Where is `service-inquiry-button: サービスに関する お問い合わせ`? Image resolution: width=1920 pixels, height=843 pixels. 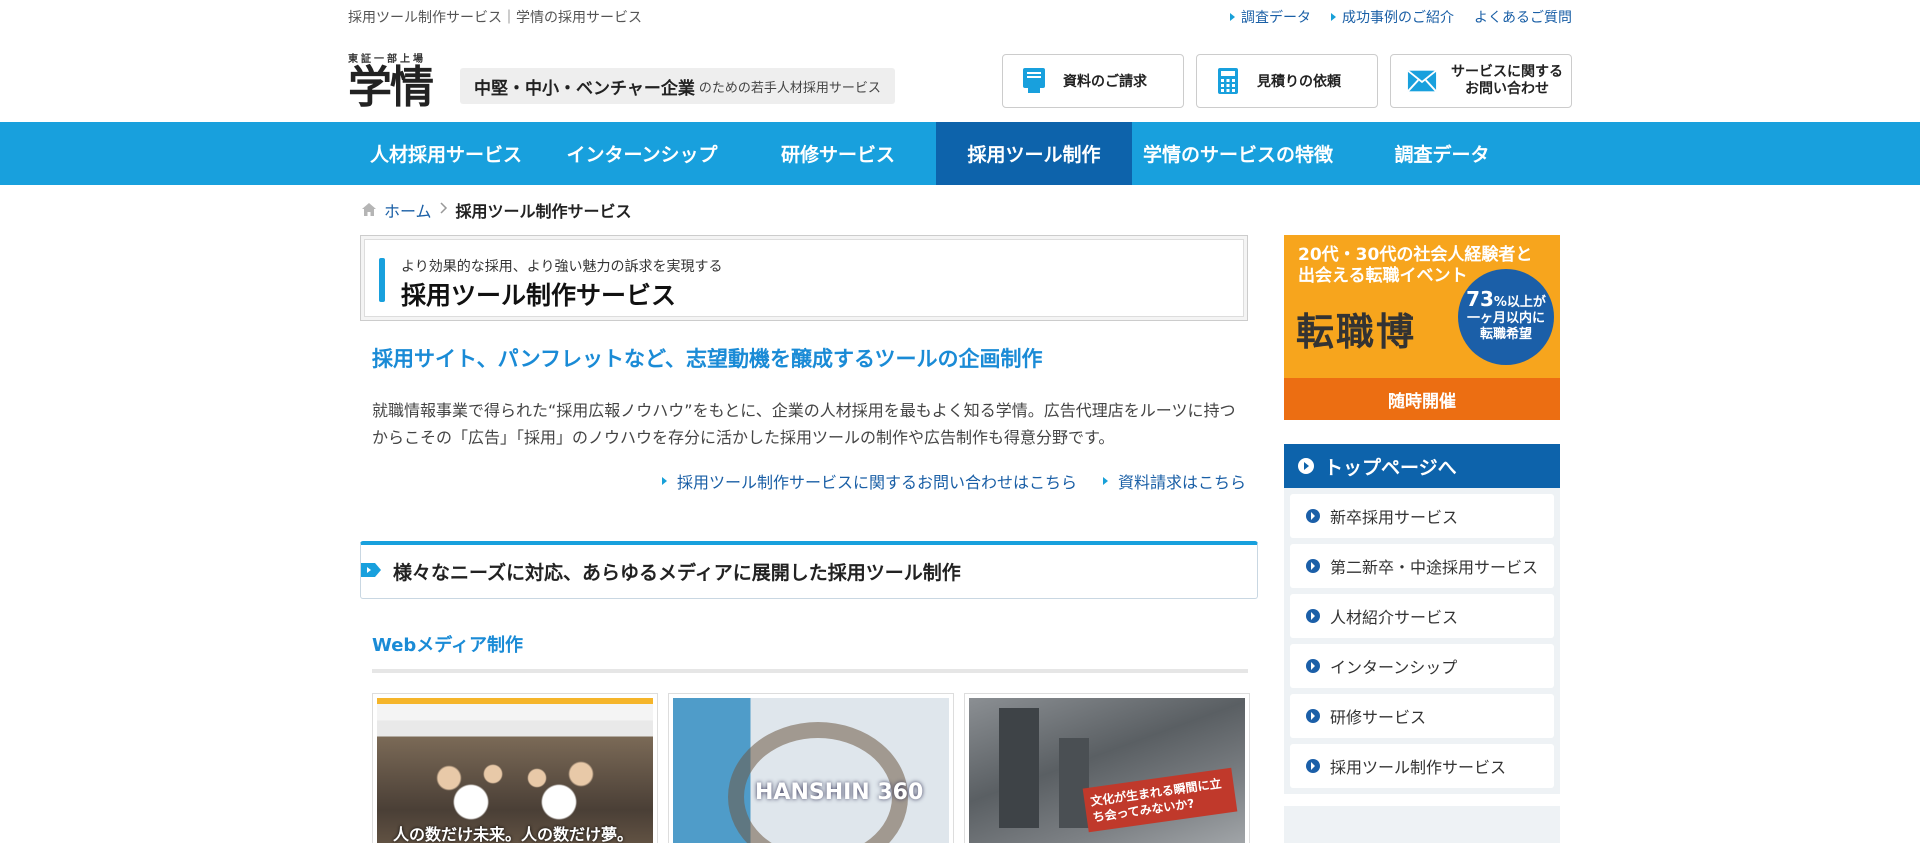
service-inquiry-button: サービスに関する お問い合わせ is located at coordinates (1481, 81).